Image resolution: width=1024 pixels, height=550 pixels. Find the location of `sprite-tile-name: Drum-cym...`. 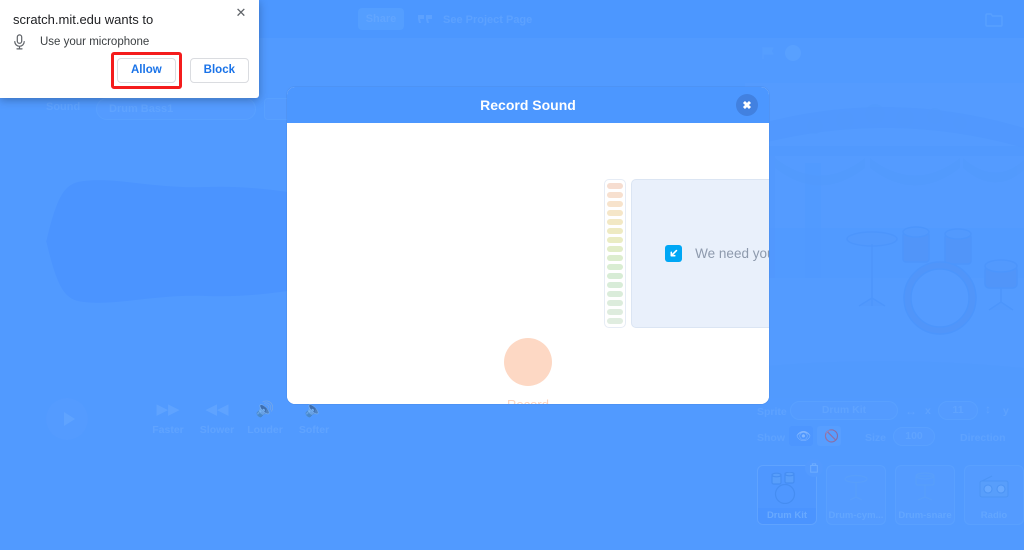

sprite-tile-name: Drum-cym... is located at coordinates (856, 515).